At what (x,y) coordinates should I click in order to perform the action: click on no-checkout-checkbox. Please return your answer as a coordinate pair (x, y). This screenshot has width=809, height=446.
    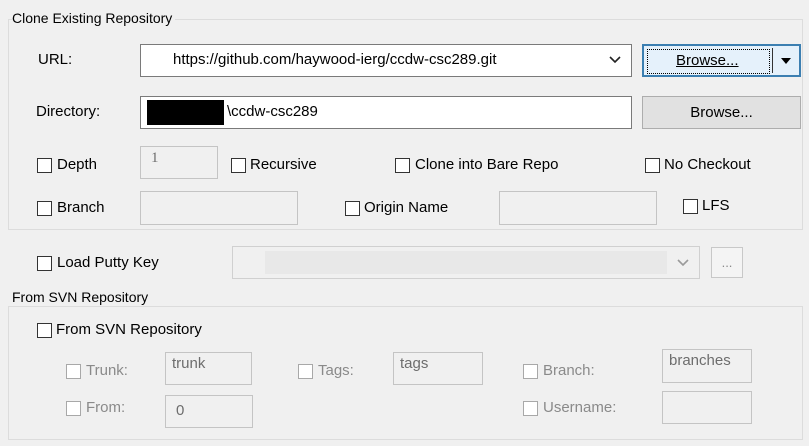
    Looking at the image, I should click on (652, 165).